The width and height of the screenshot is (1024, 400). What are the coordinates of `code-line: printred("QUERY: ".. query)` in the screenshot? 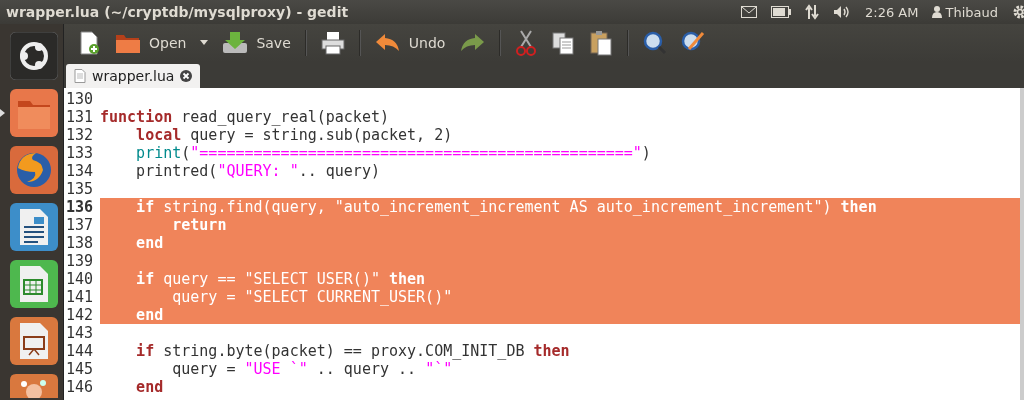 It's located at (258, 171).